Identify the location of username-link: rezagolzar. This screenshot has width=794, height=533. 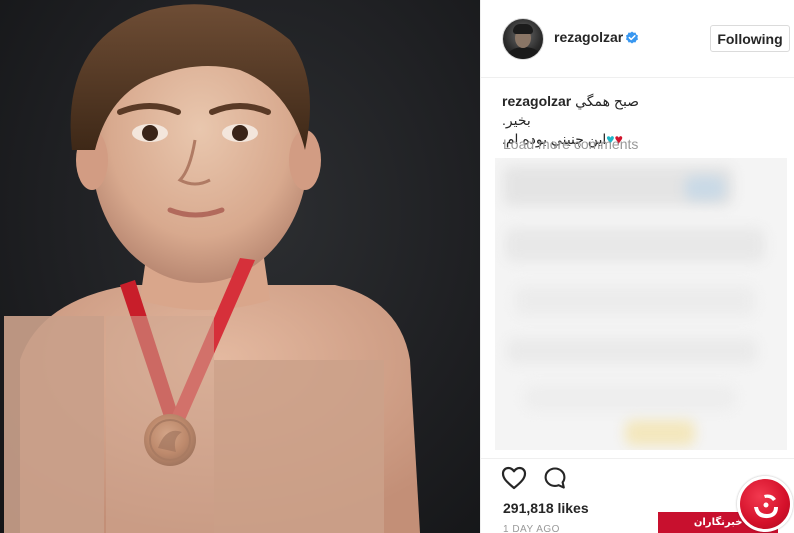
(588, 37).